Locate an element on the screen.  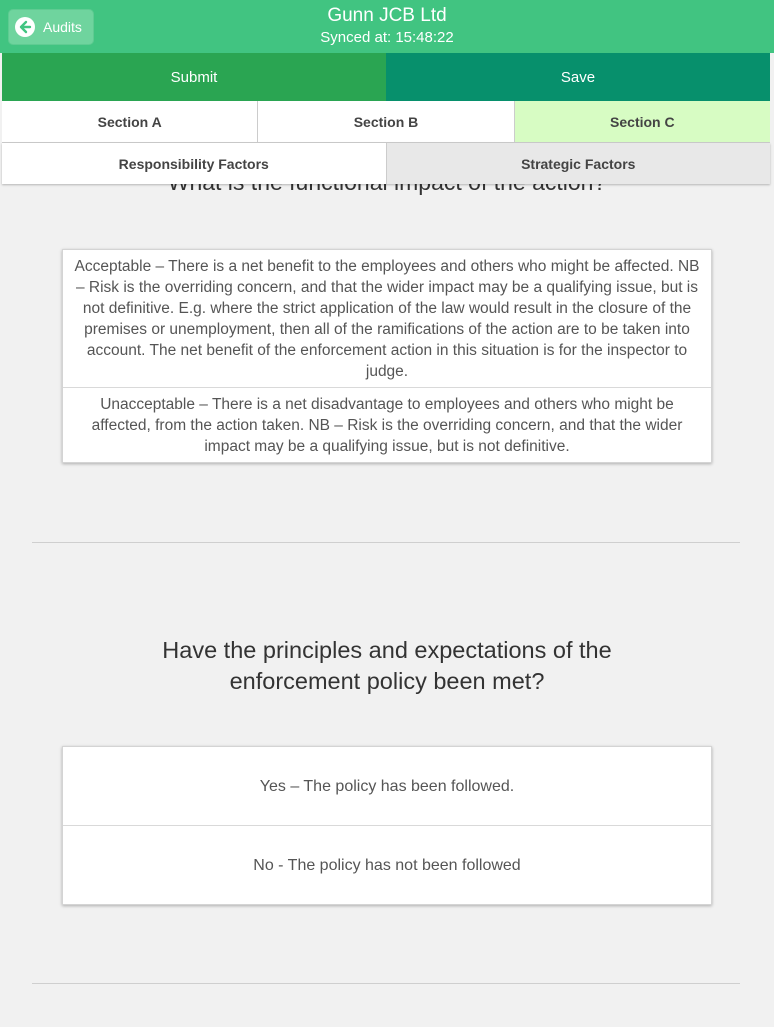
tab-responsibility-factors: Responsibility Factors is located at coordinates (194, 163).